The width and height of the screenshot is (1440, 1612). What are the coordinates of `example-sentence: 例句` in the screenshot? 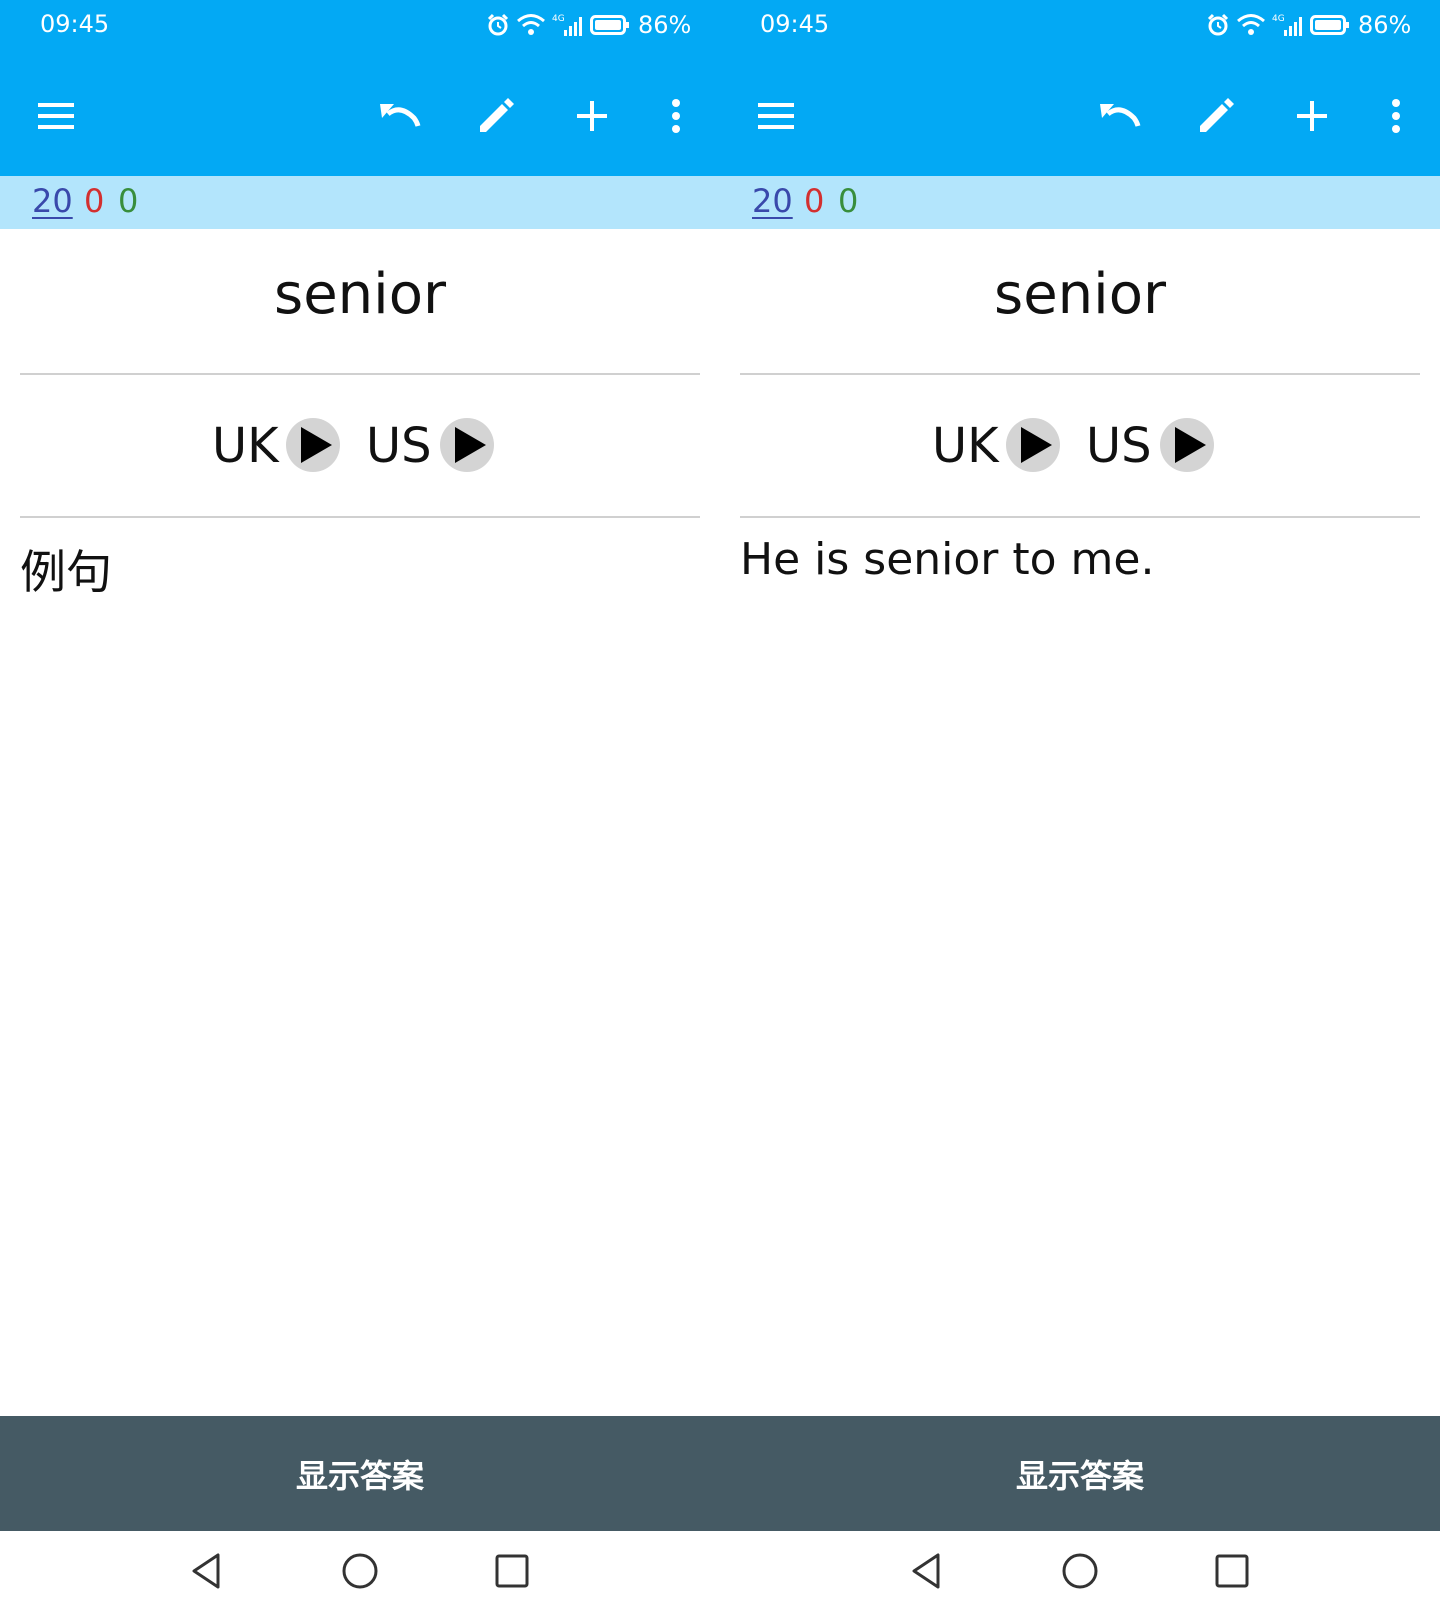 It's located at (66, 572).